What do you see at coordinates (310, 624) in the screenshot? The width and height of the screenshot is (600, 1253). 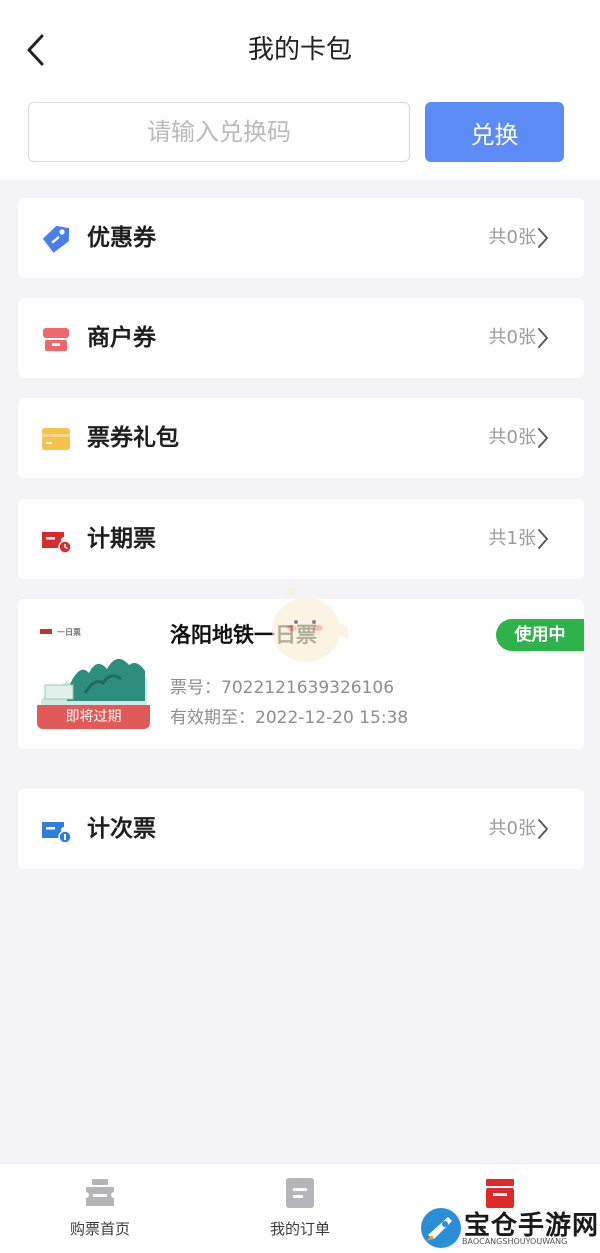 I see `mascot-overlay-icon` at bounding box center [310, 624].